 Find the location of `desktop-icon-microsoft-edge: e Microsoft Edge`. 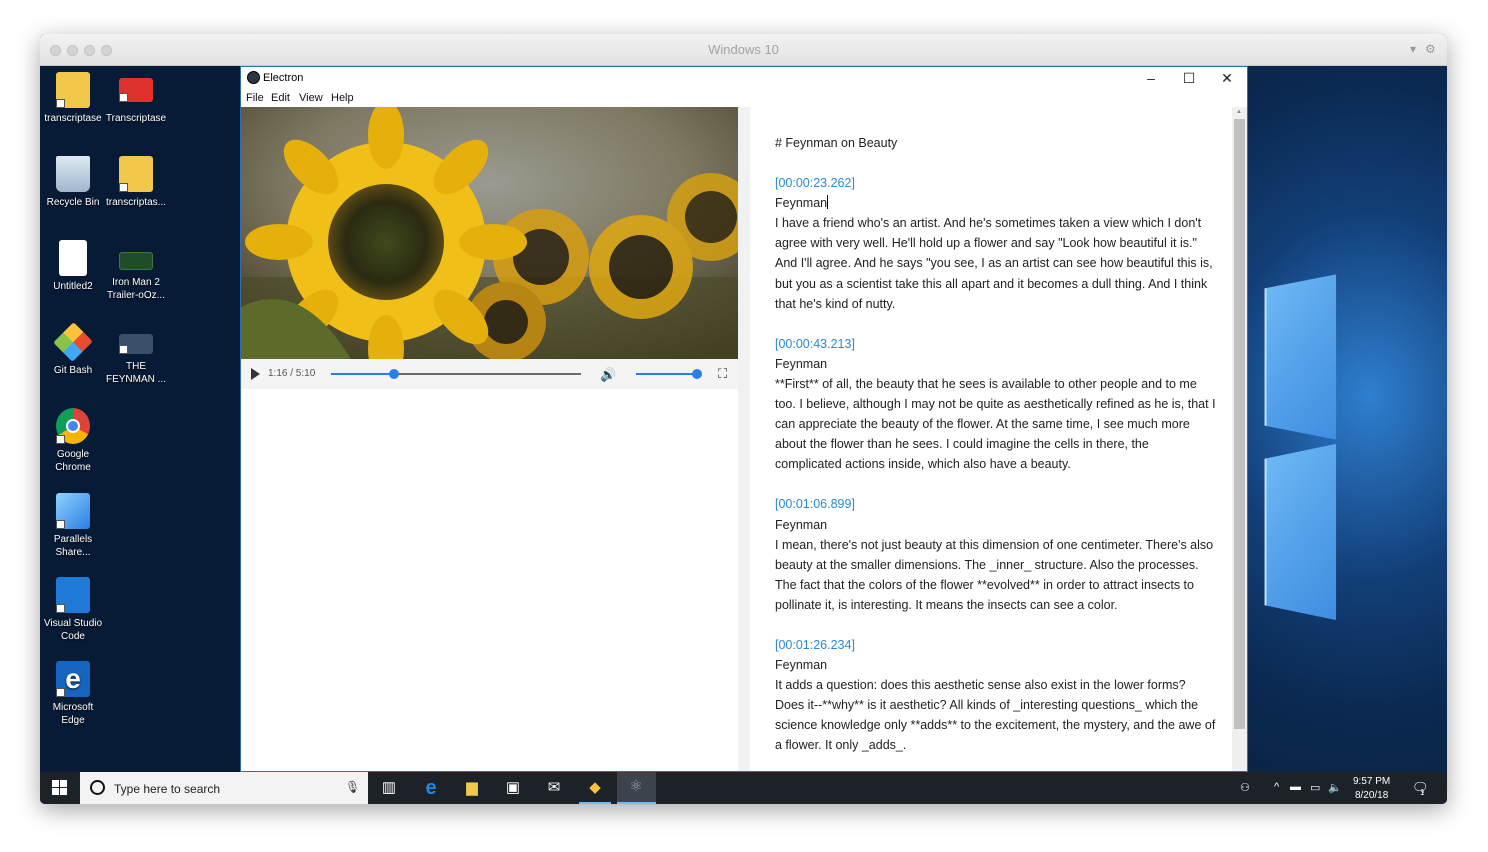

desktop-icon-microsoft-edge: e Microsoft Edge is located at coordinates (73, 694).